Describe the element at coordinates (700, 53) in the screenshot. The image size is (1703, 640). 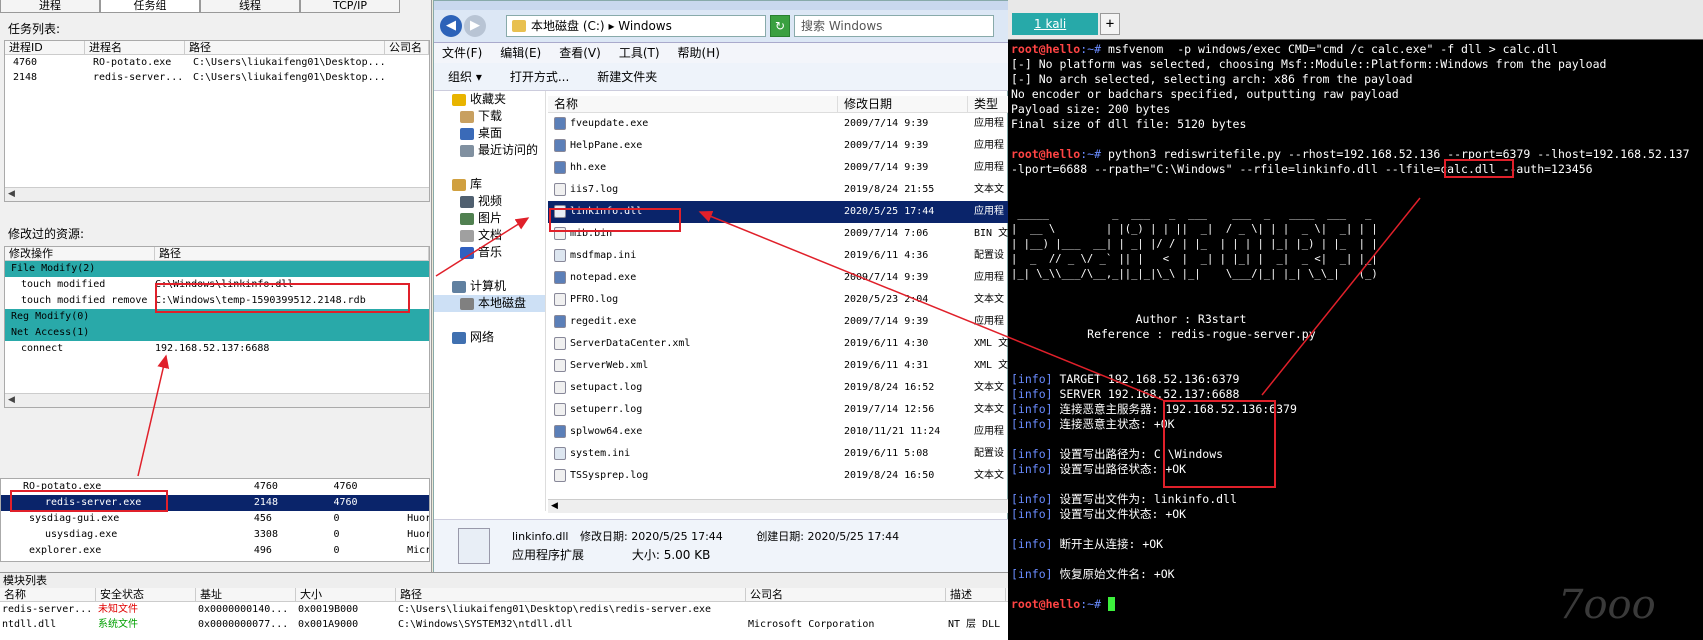
I see `menu-help: 帮助(H)` at that location.